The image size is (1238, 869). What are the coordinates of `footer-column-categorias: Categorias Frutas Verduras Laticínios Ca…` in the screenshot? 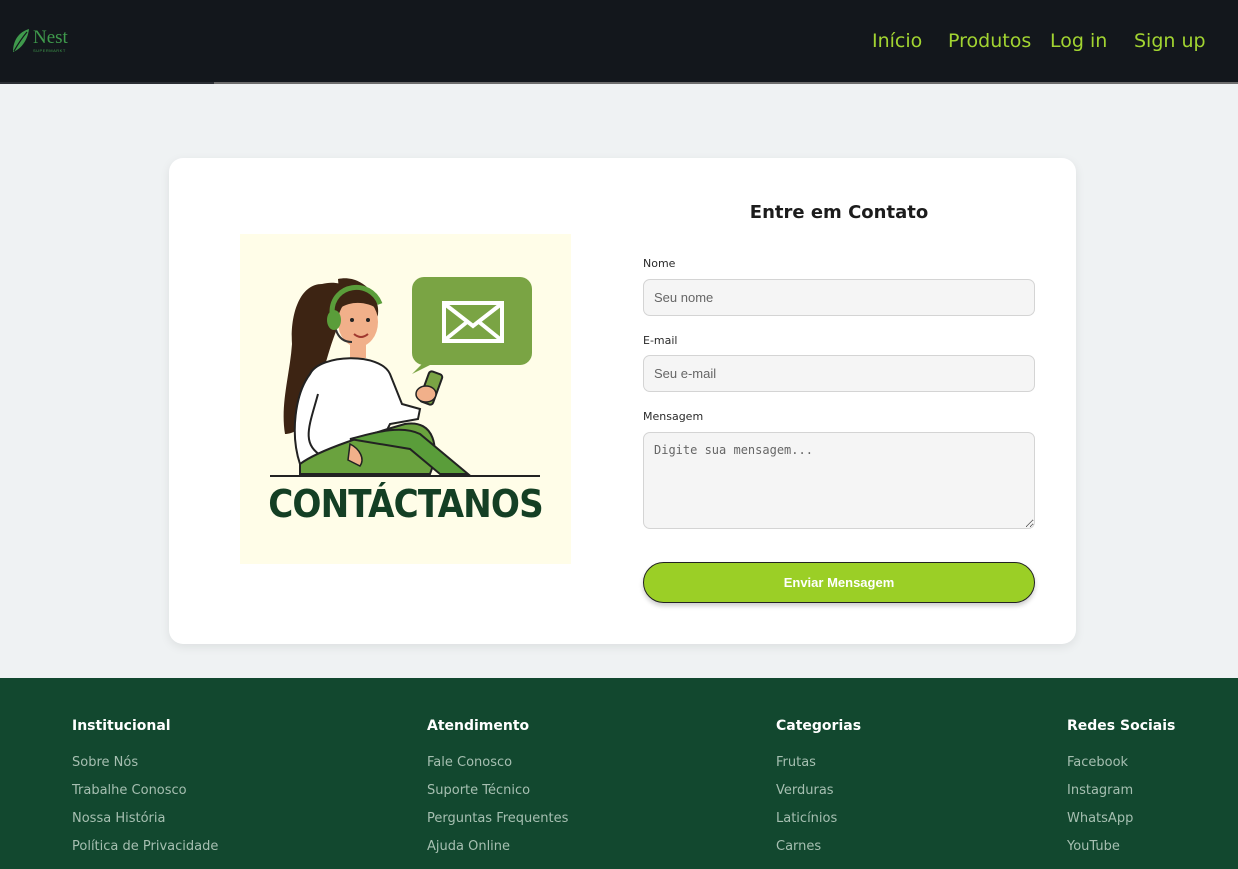 It's located at (818, 789).